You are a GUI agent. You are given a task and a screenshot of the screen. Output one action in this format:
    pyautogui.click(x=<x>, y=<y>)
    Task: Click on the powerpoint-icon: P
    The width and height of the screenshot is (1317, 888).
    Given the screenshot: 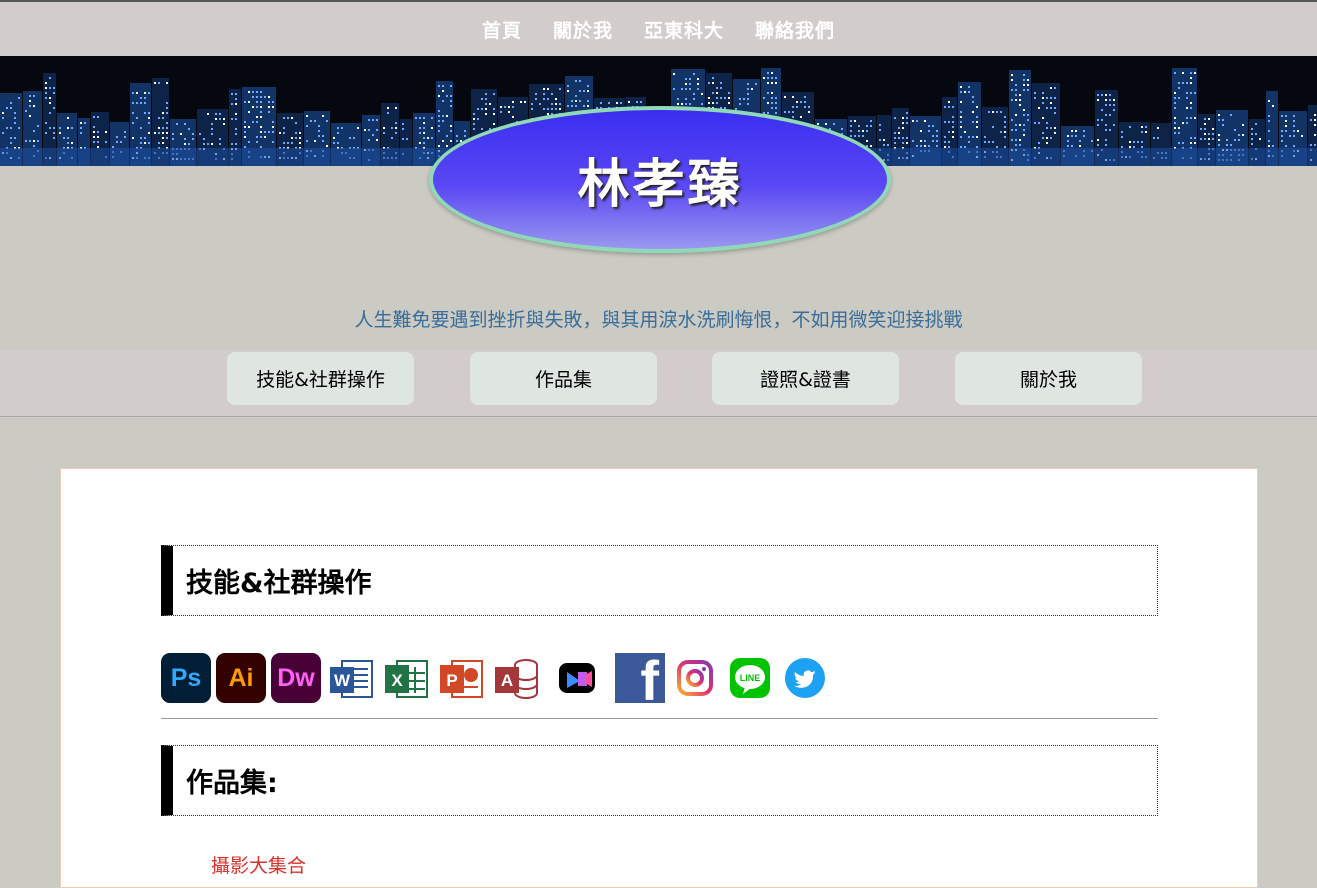 What is the action you would take?
    pyautogui.click(x=461, y=678)
    